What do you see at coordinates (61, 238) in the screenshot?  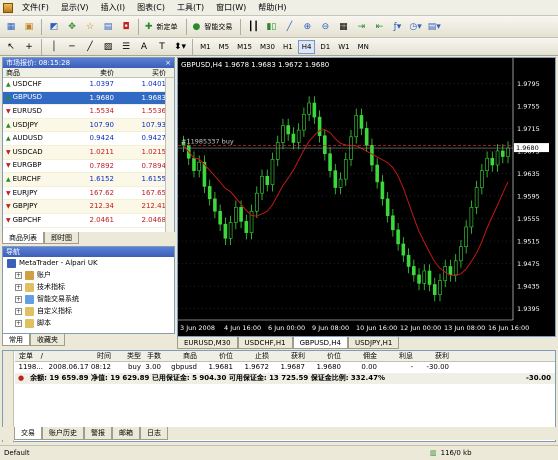 I see `tab-tick-chart: 即时图` at bounding box center [61, 238].